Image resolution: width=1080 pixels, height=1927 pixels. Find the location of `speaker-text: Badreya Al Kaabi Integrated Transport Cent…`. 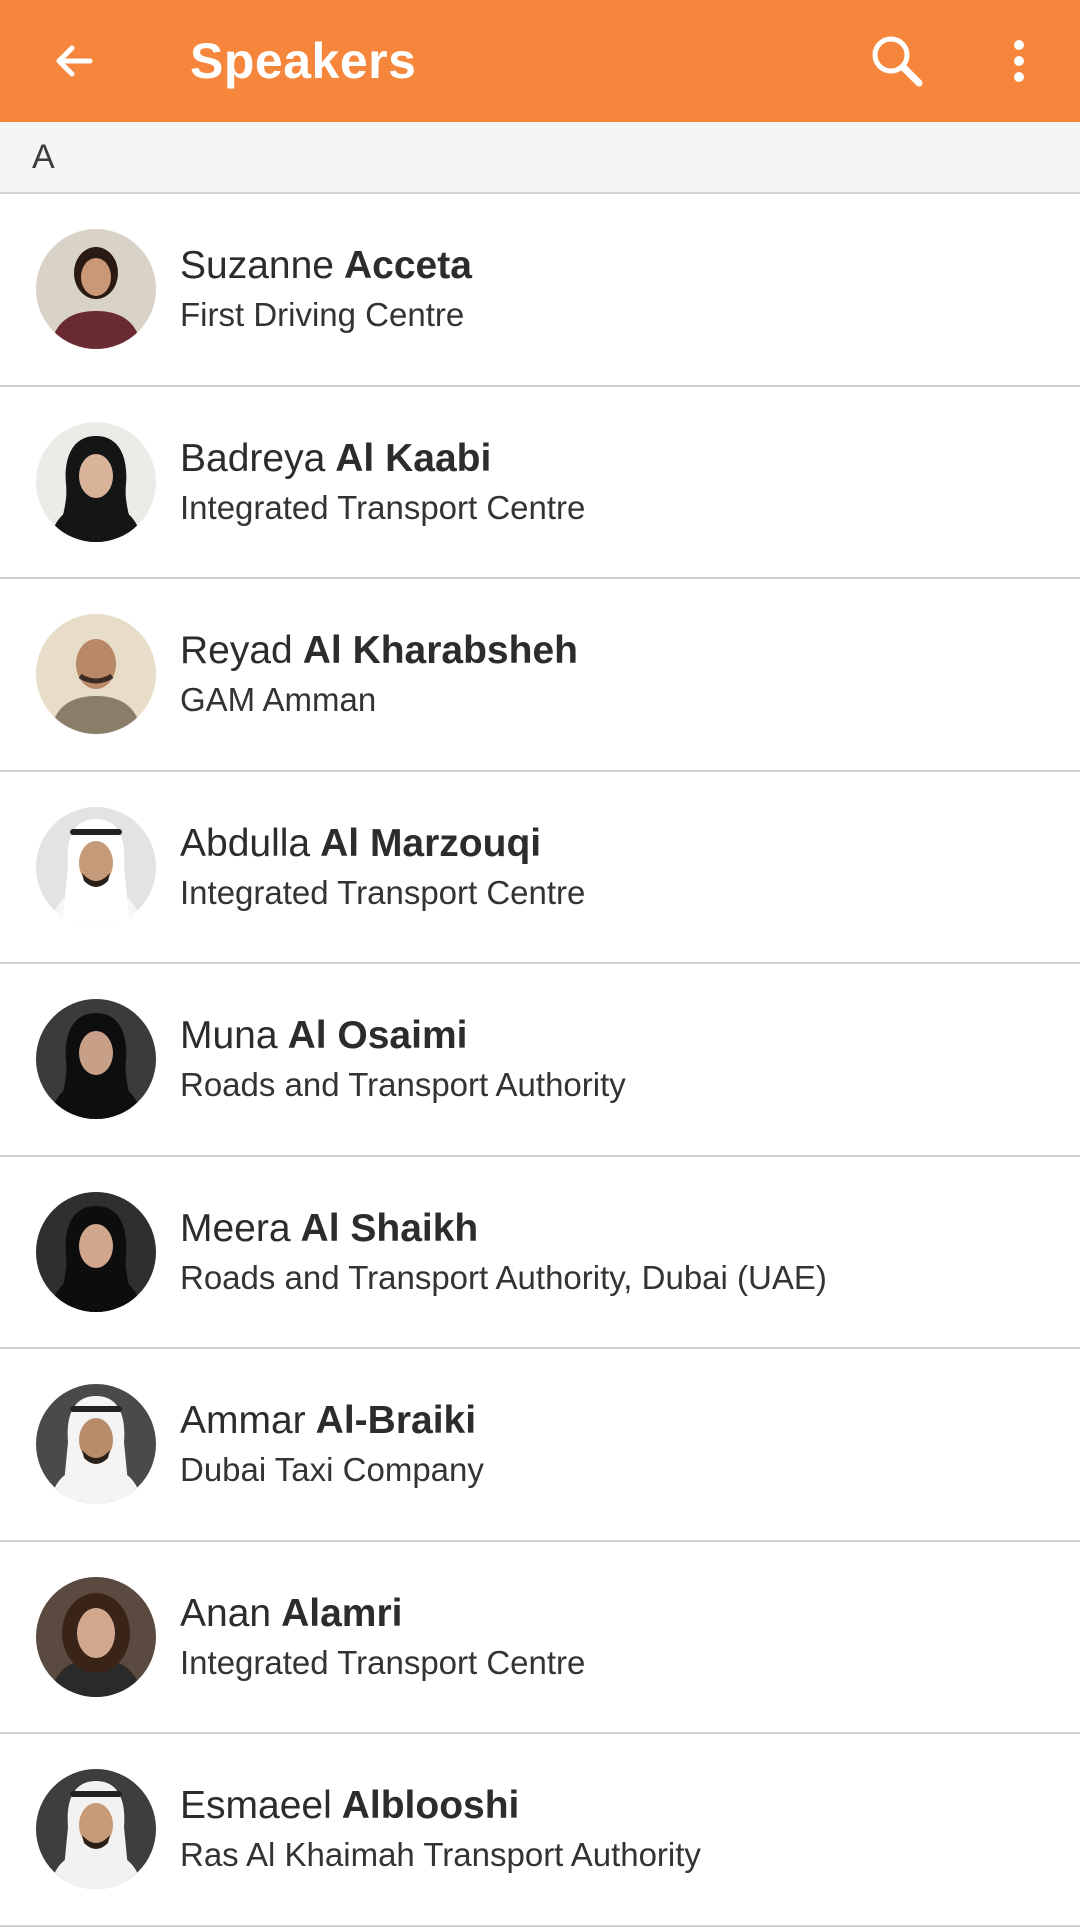

speaker-text: Badreya Al Kaabi Integrated Transport Cent… is located at coordinates (382, 482).